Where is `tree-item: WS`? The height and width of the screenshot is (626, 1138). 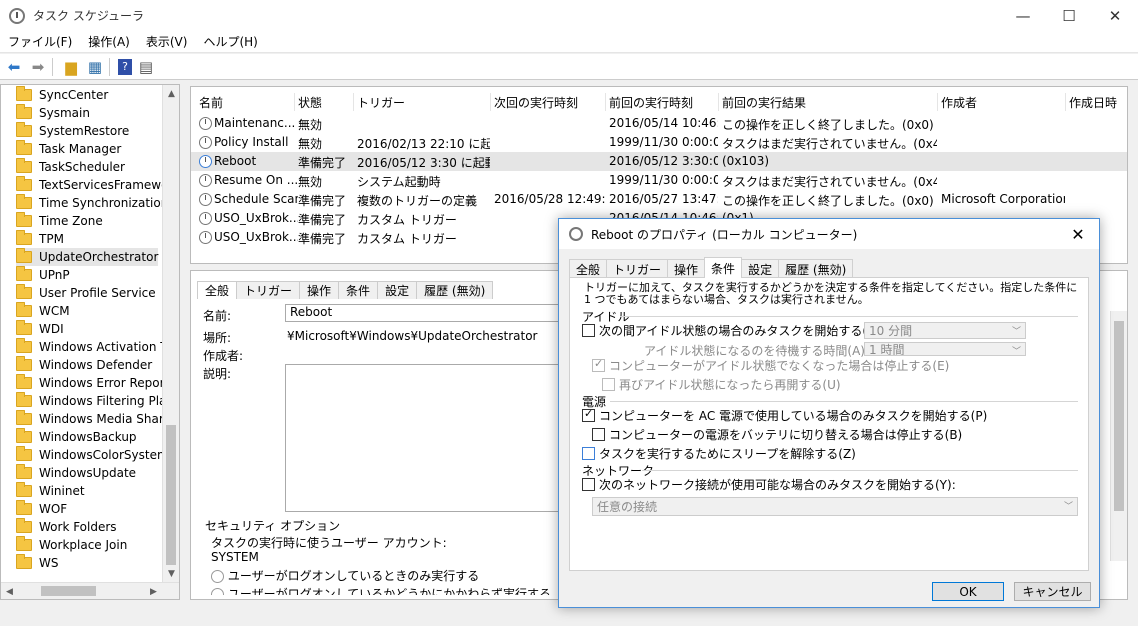
tree-item: WS is located at coordinates (37, 563).